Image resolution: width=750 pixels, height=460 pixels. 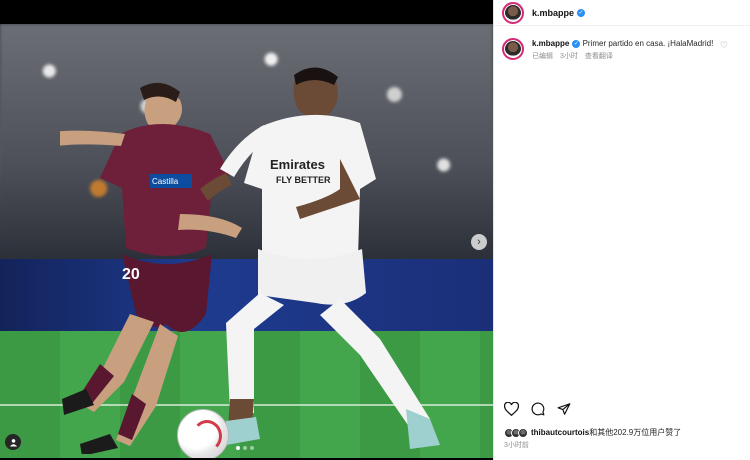 What do you see at coordinates (564, 409) in the screenshot?
I see `share-icon` at bounding box center [564, 409].